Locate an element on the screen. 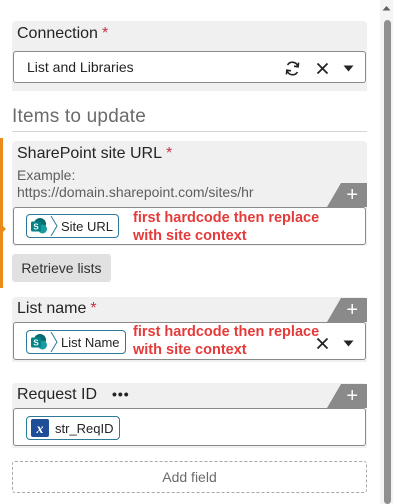  scroll-up-arrow-icon is located at coordinates (386, 8).